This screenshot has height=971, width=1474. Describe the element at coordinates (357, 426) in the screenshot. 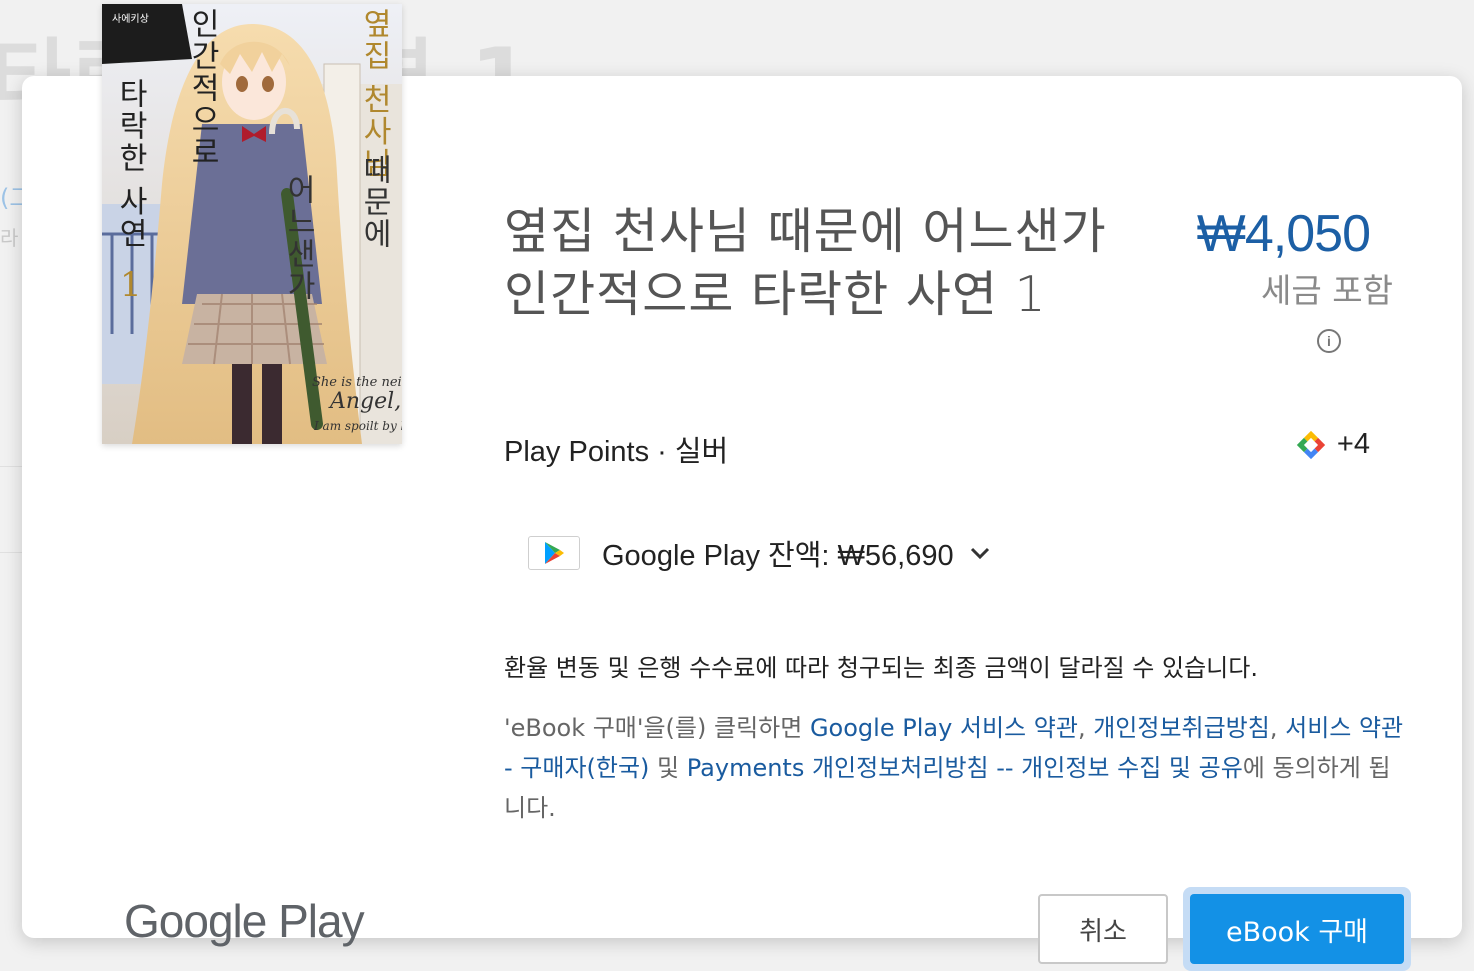

I see `svg-text: I am spoilt by her.` at that location.